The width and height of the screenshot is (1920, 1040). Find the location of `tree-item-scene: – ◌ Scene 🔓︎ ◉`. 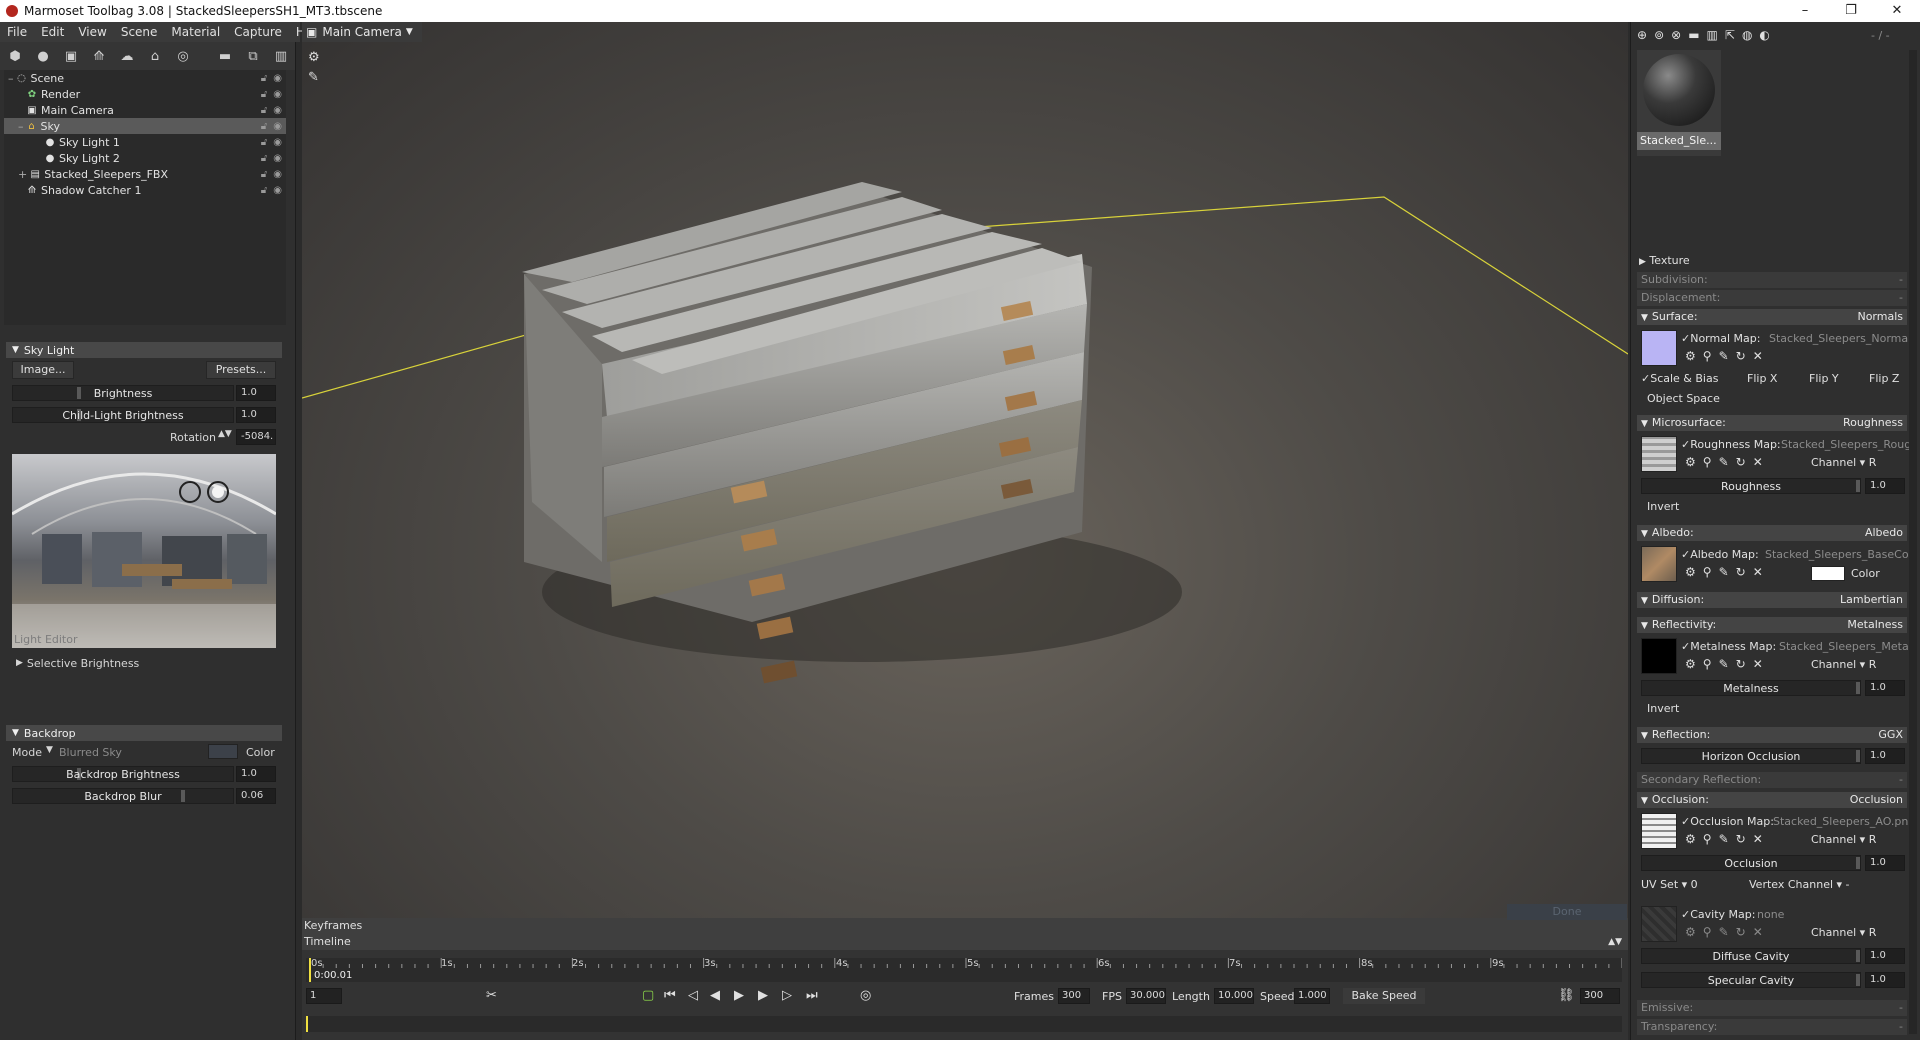

tree-item-scene: – ◌ Scene 🔓︎ ◉ is located at coordinates (145, 78).